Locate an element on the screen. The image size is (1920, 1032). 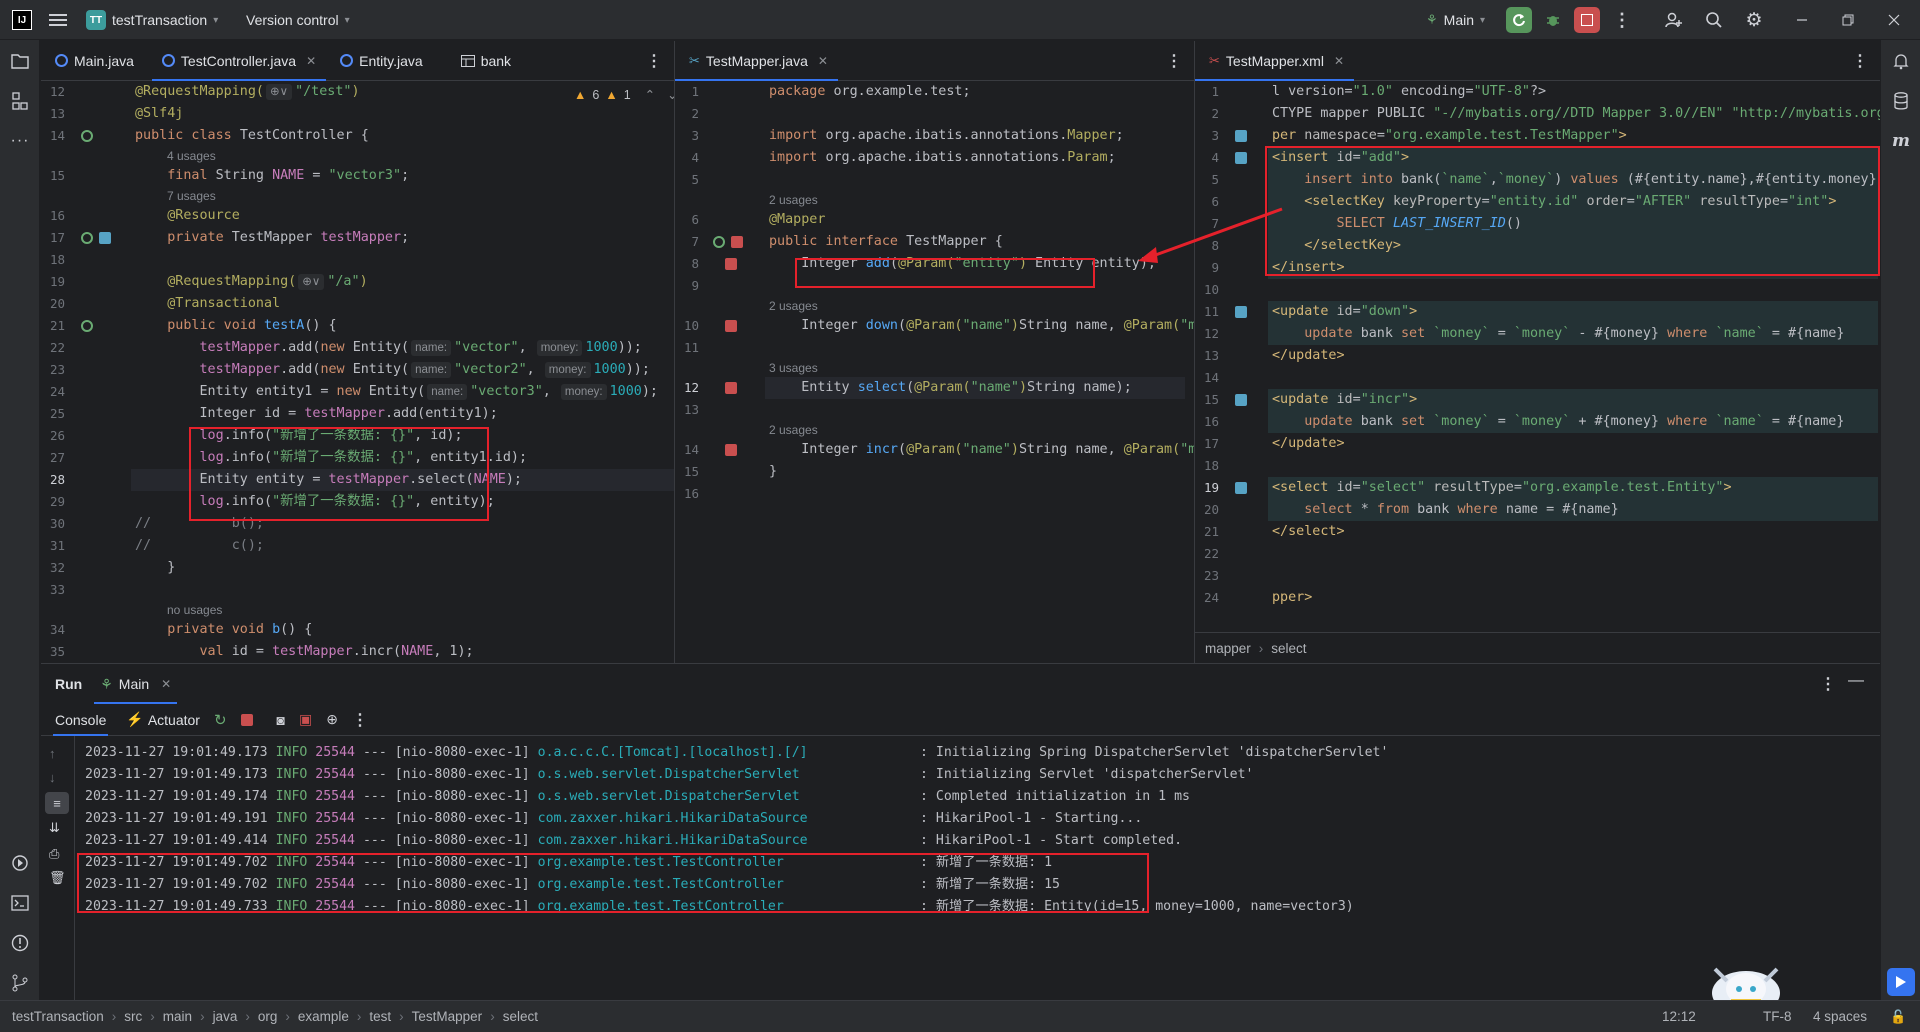
line-number: 6 is located at coordinates (687, 220).